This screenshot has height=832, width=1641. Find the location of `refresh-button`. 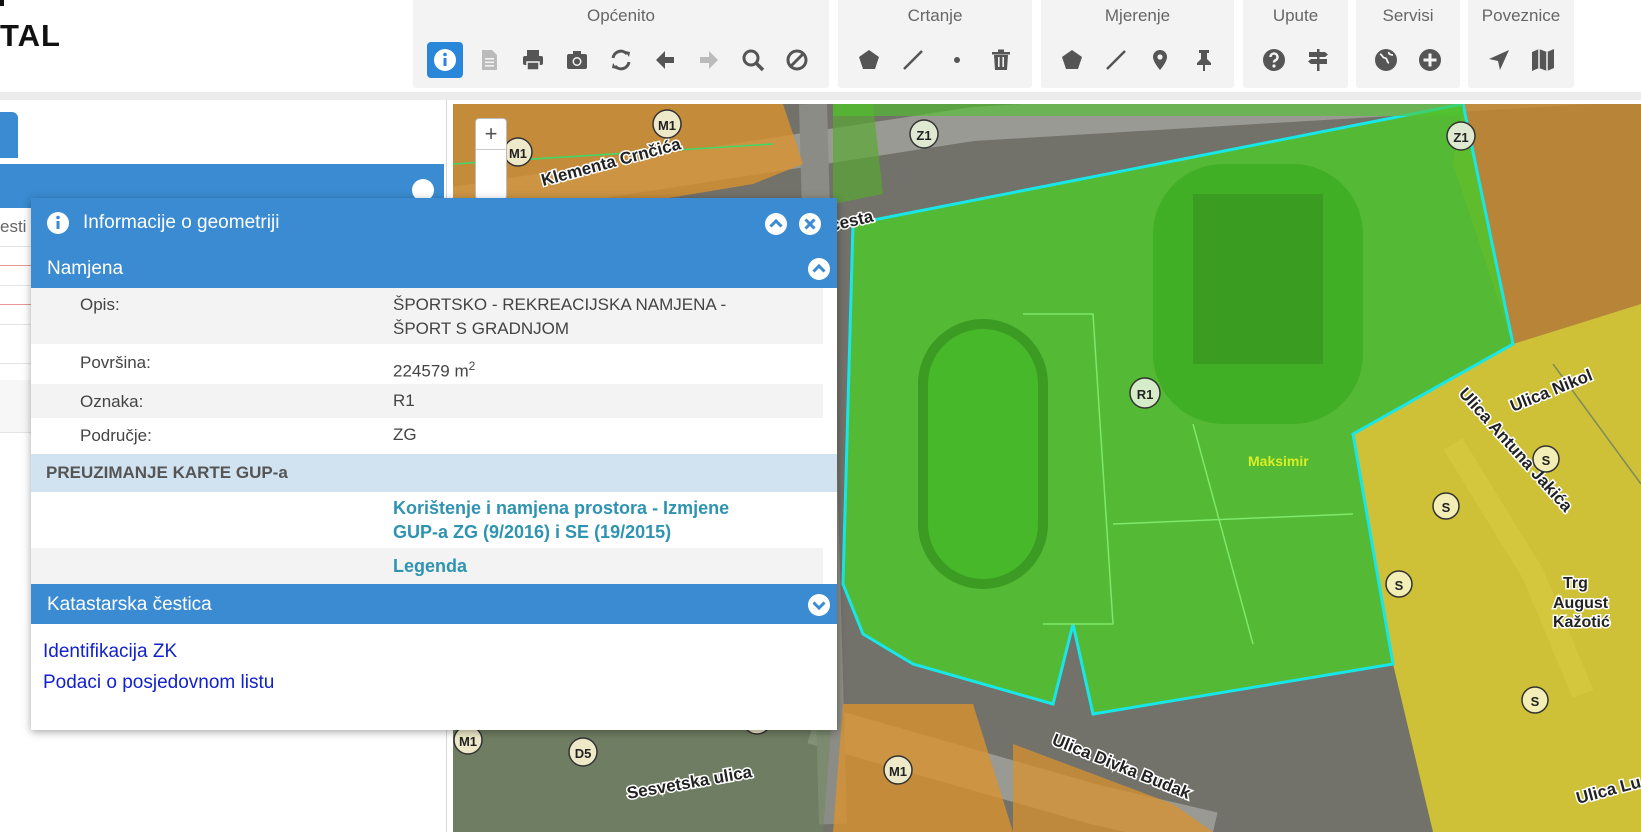

refresh-button is located at coordinates (621, 60).